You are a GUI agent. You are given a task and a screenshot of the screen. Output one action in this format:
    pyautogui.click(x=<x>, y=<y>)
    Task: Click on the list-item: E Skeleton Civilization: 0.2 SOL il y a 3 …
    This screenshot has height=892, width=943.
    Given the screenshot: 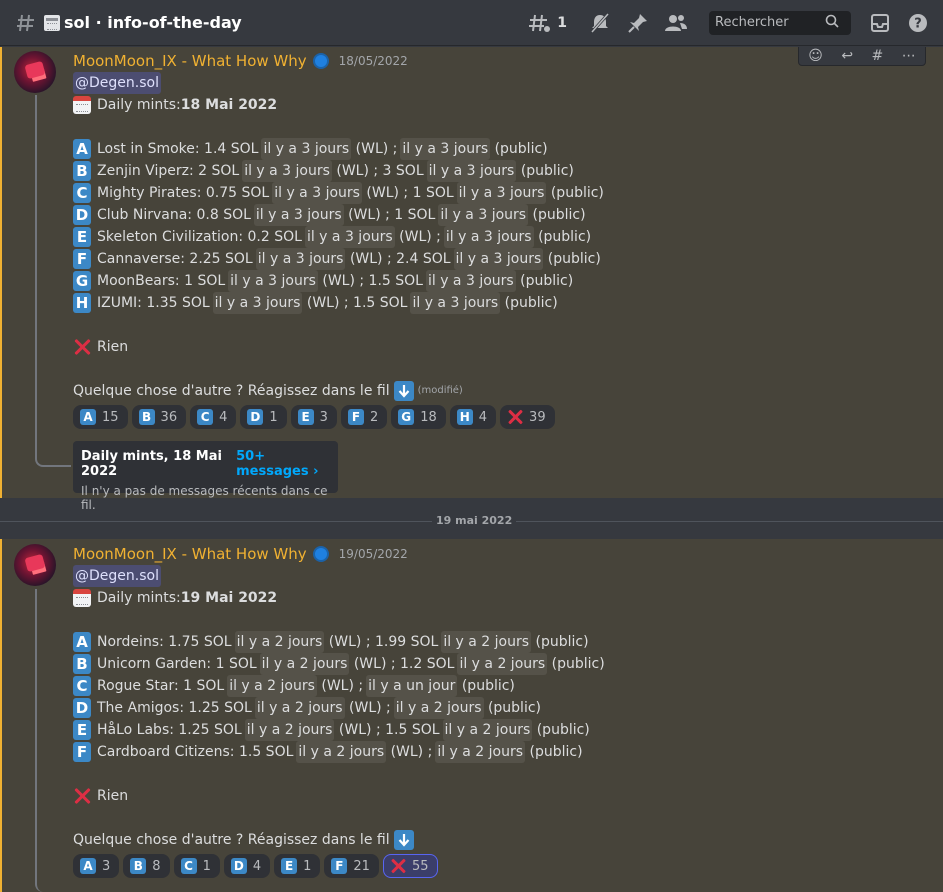 What is the action you would take?
    pyautogui.click(x=503, y=237)
    